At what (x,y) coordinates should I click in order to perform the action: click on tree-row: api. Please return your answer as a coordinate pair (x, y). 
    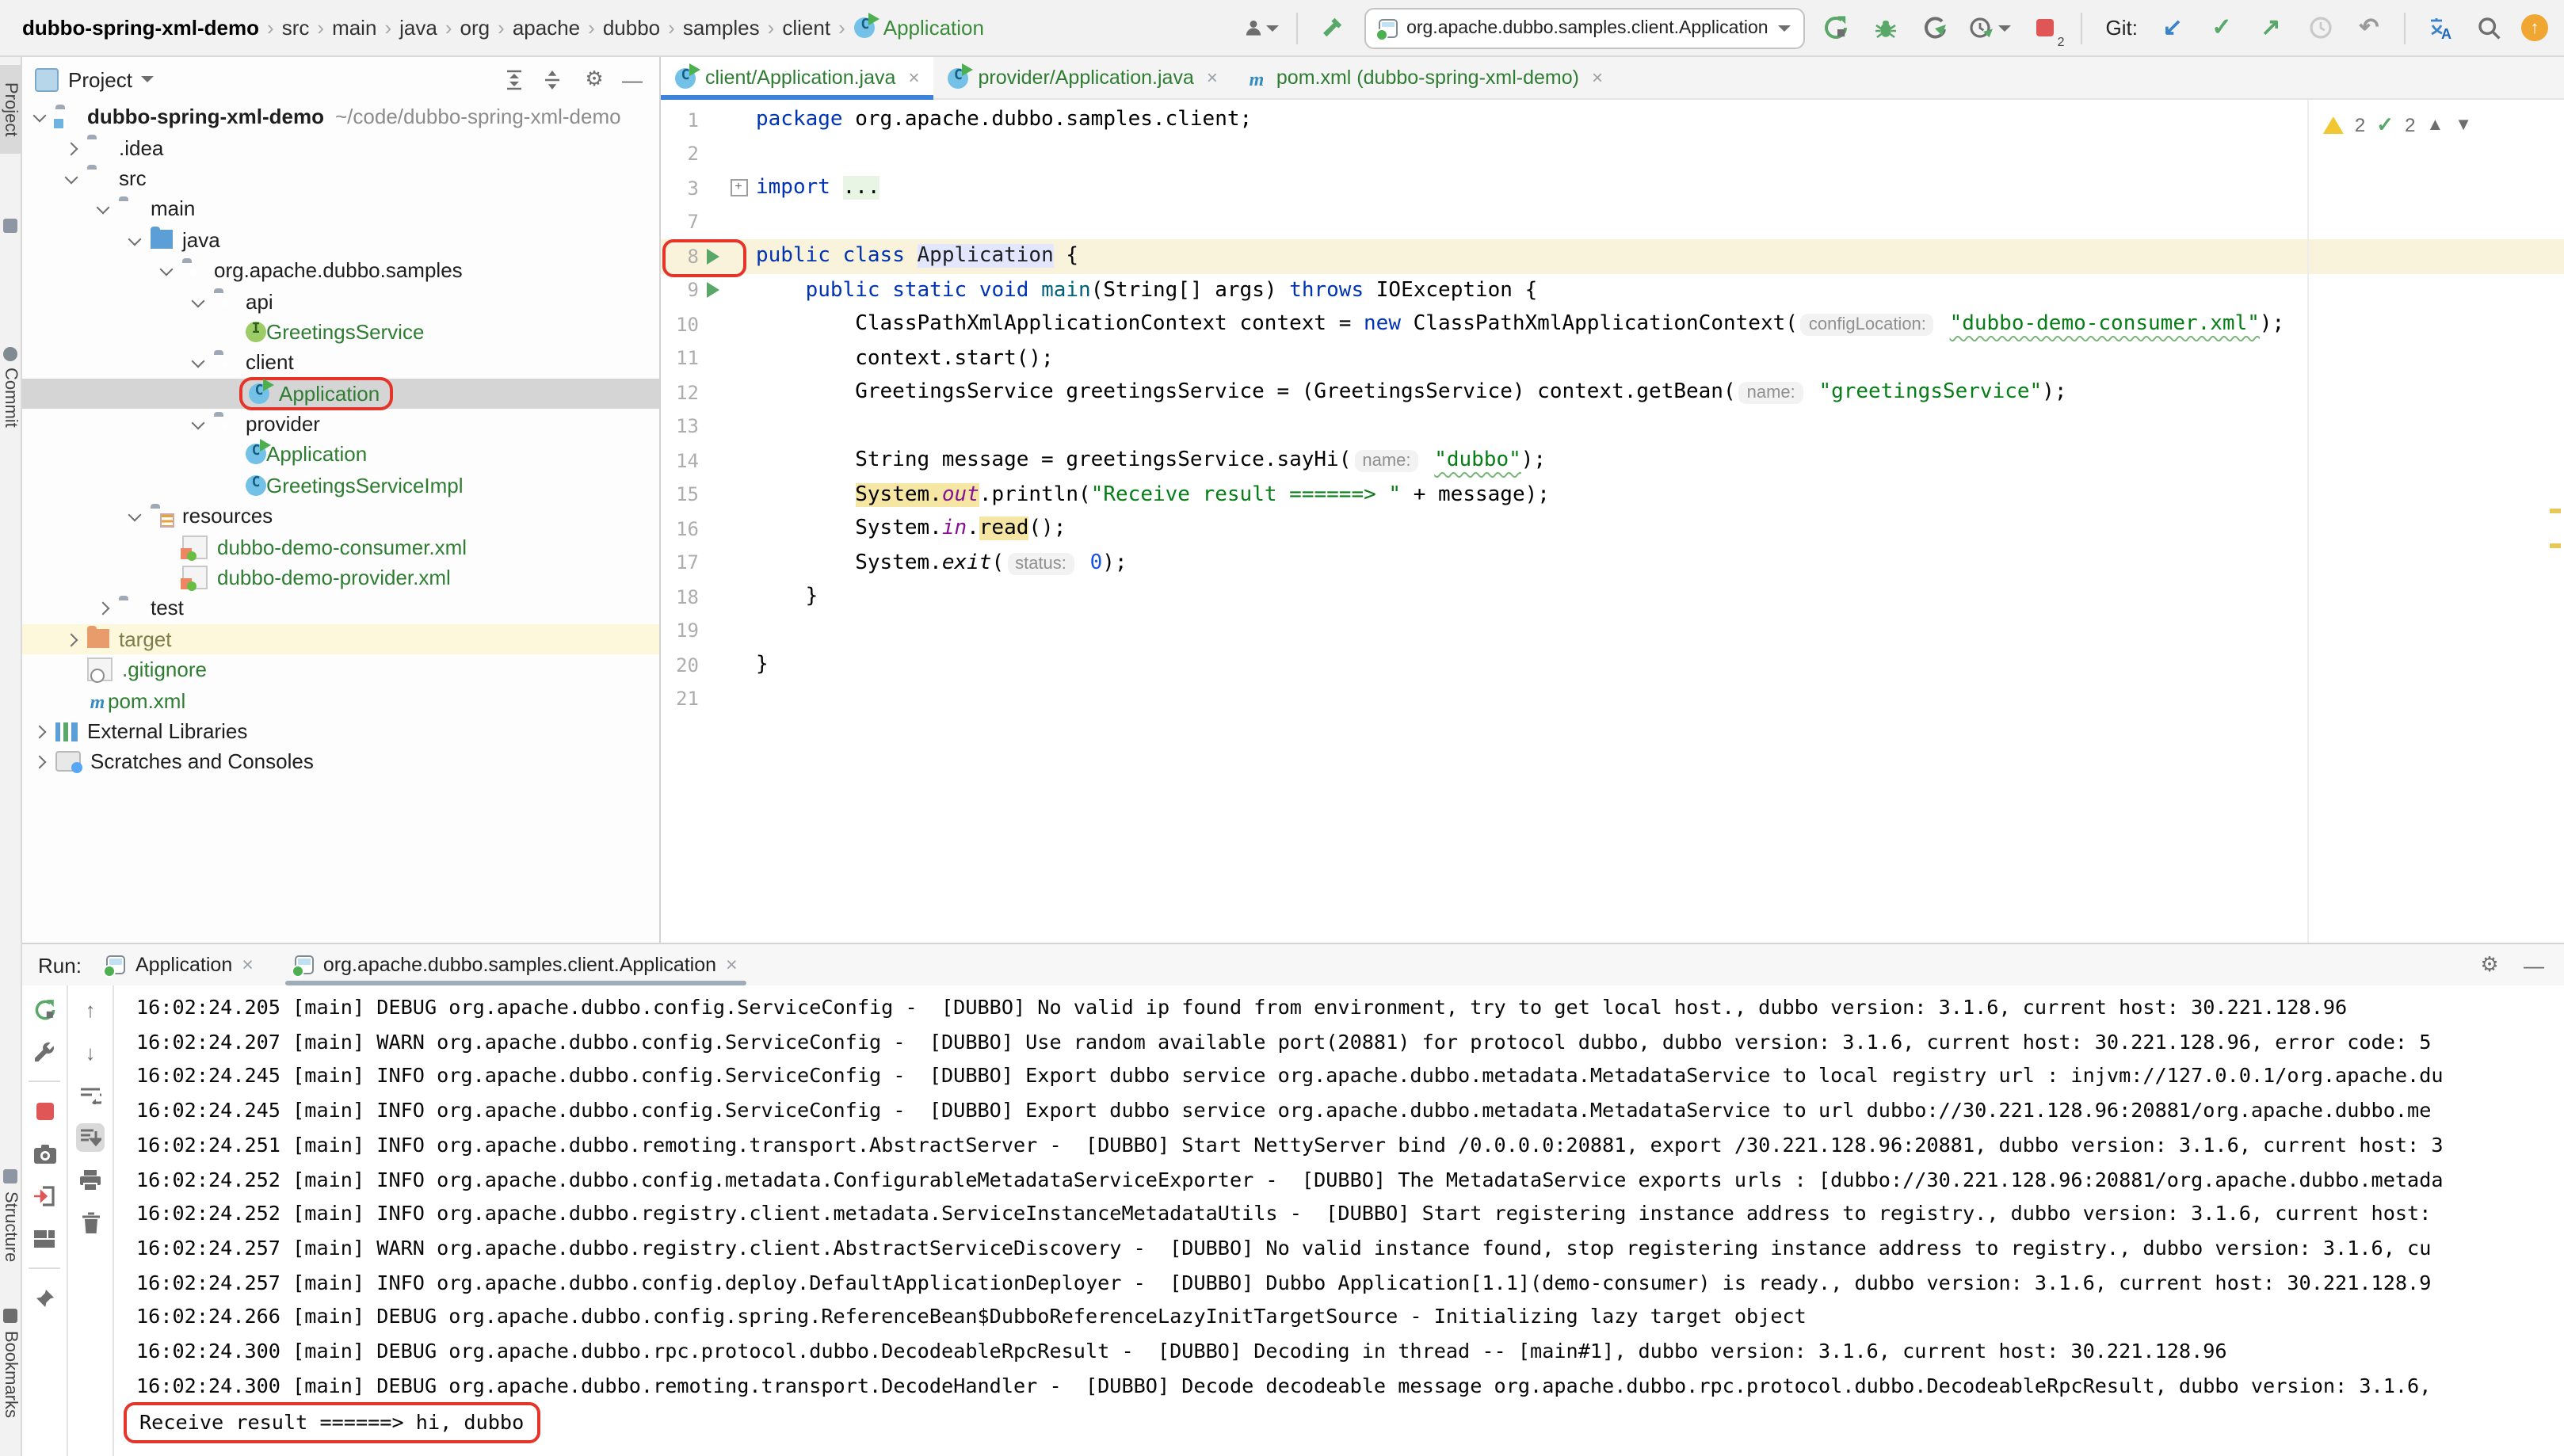
    Looking at the image, I should click on (340, 301).